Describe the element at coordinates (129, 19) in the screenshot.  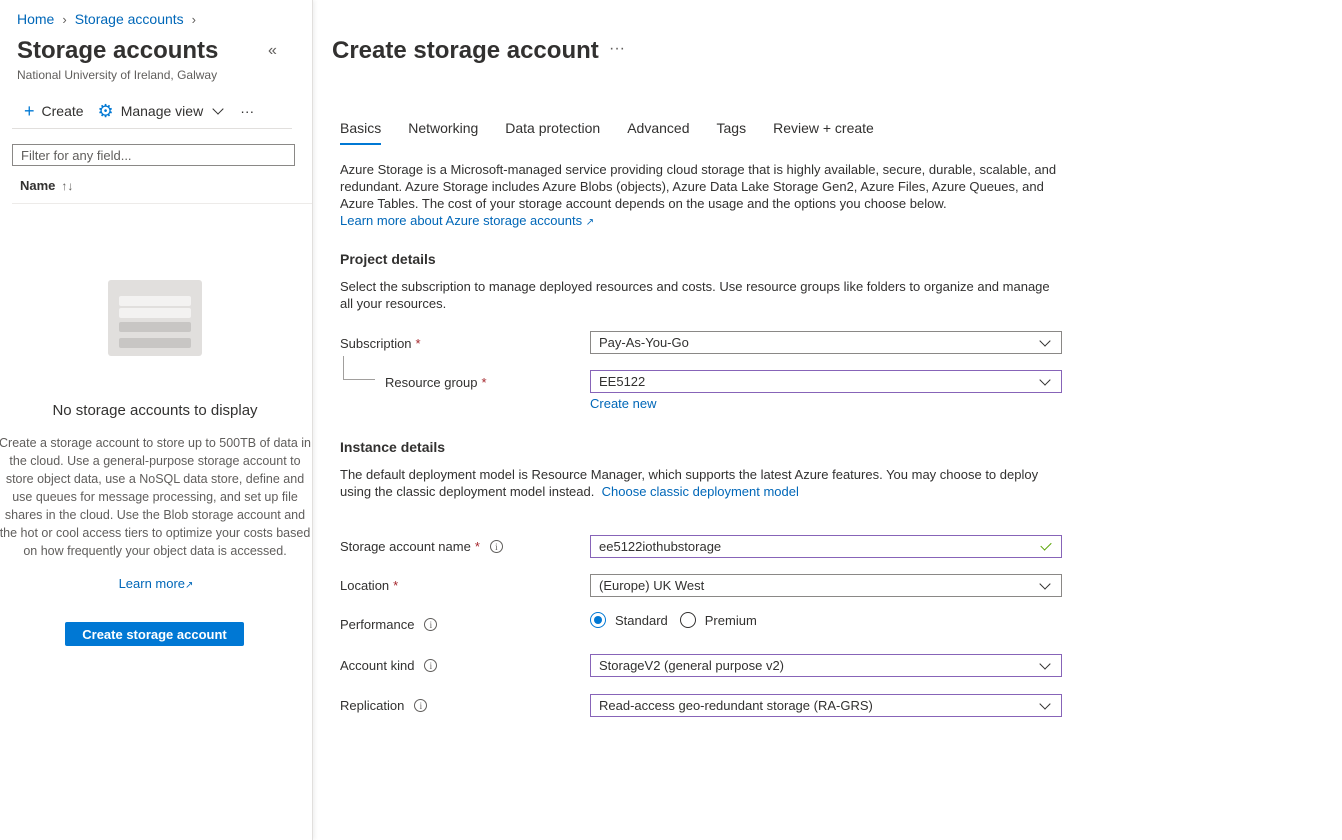
I see `breadcrumb-storage-accounts: Storage accounts` at that location.